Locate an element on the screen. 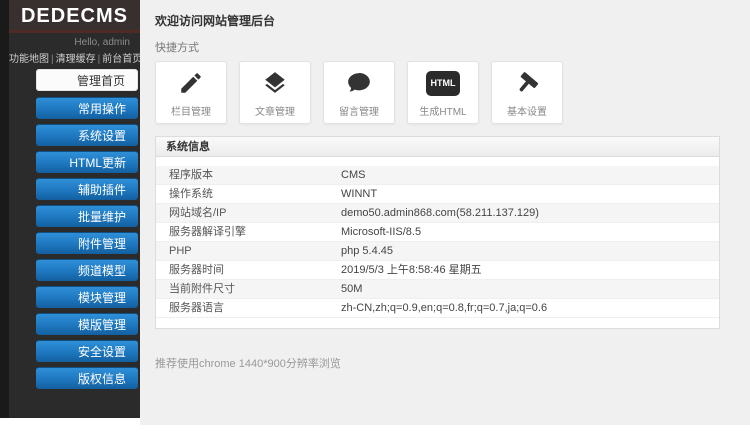 This screenshot has height=437, width=750. table-row: 服务器时间 2019/5/3 上午8:58:46 星期五 is located at coordinates (437, 270).